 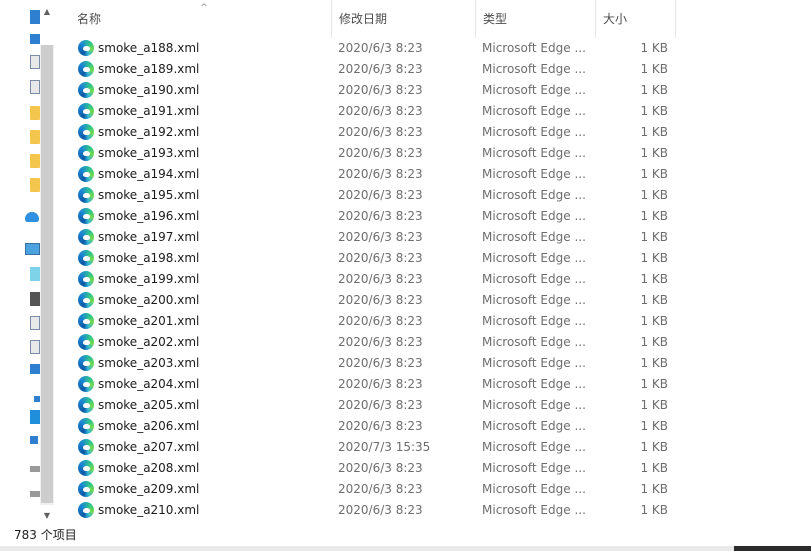 What do you see at coordinates (201, 19) in the screenshot?
I see `column-header-name: 名称` at bounding box center [201, 19].